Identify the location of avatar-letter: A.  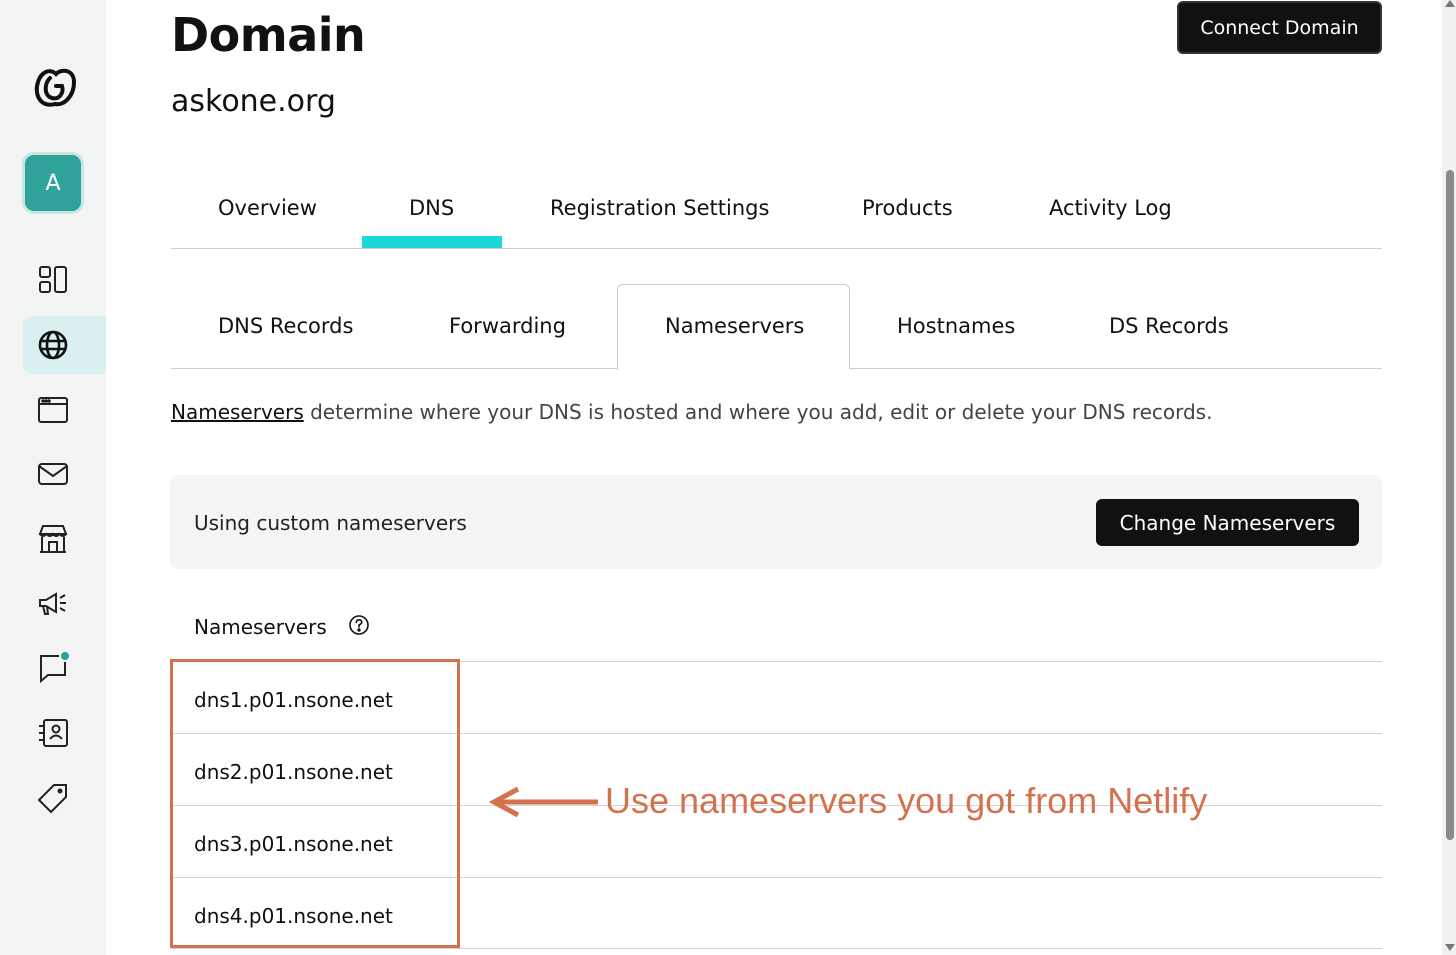
(53, 183).